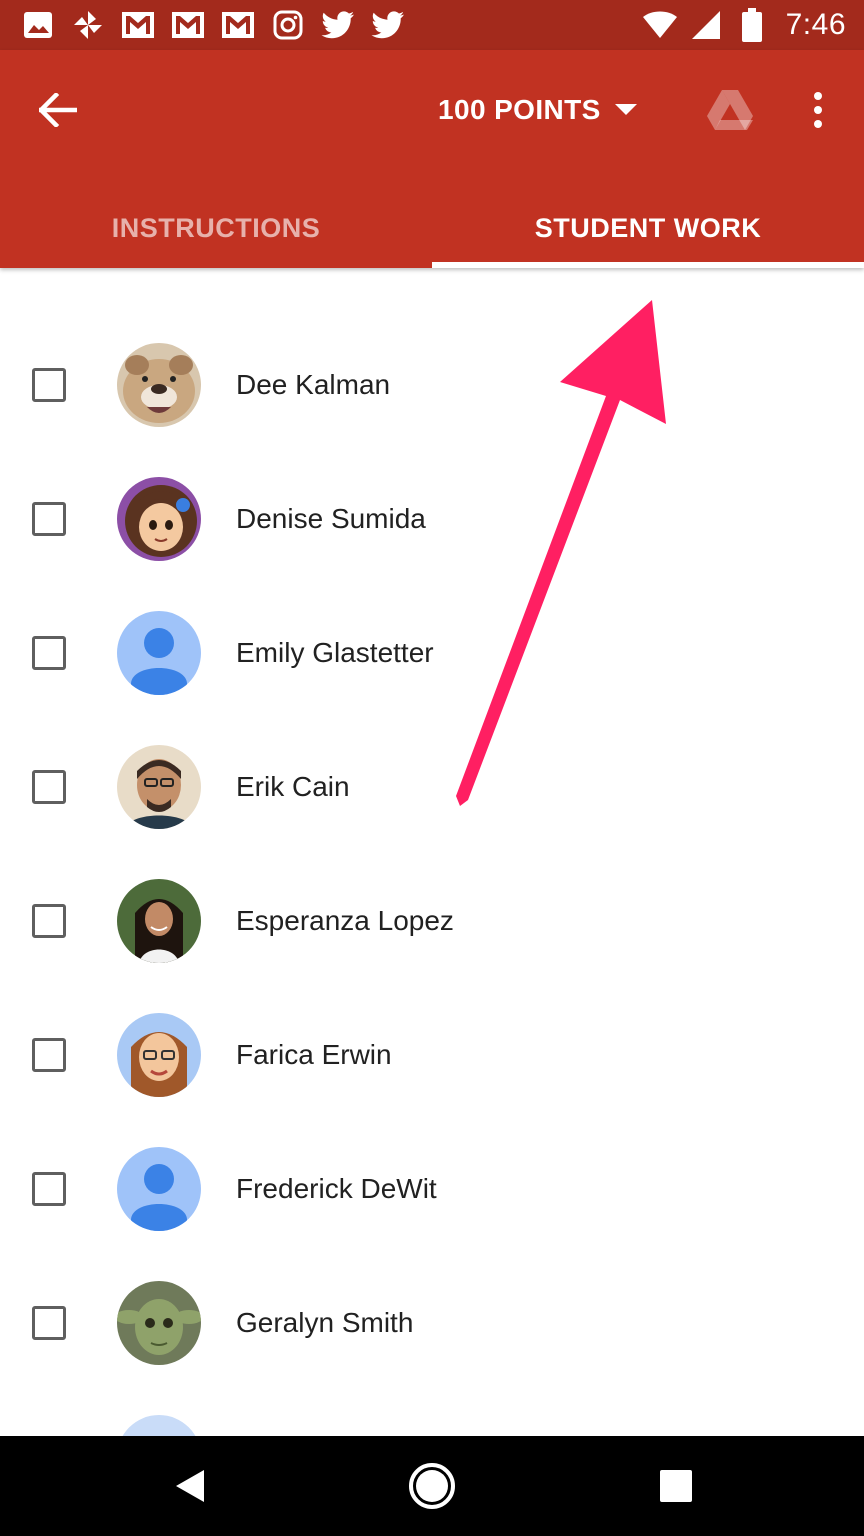 The image size is (864, 1536). Describe the element at coordinates (660, 25) in the screenshot. I see `wifi-icon` at that location.